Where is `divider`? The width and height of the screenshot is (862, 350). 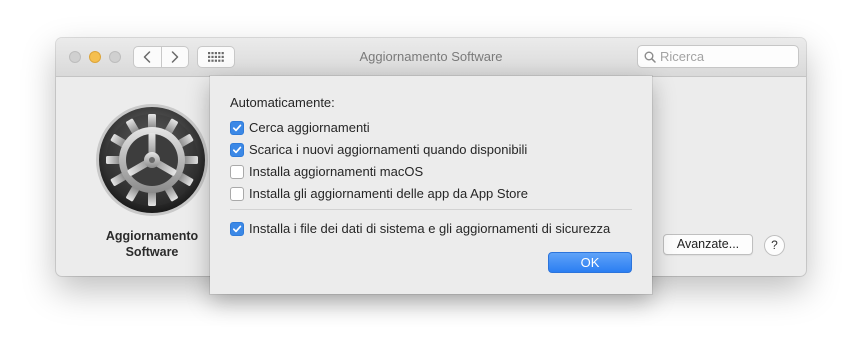
divider is located at coordinates (431, 209).